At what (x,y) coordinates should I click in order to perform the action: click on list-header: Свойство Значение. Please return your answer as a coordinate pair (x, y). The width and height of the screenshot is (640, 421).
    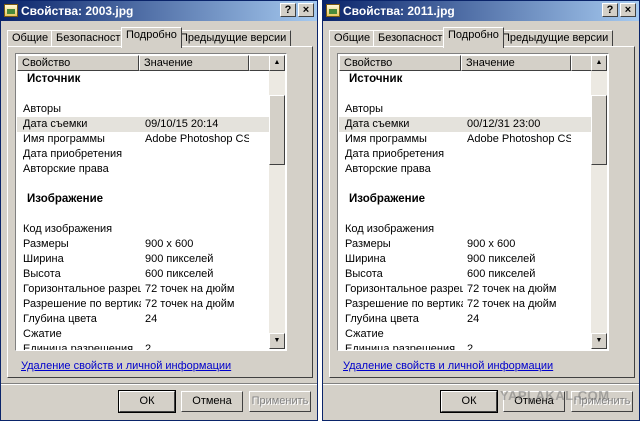
    Looking at the image, I should click on (143, 63).